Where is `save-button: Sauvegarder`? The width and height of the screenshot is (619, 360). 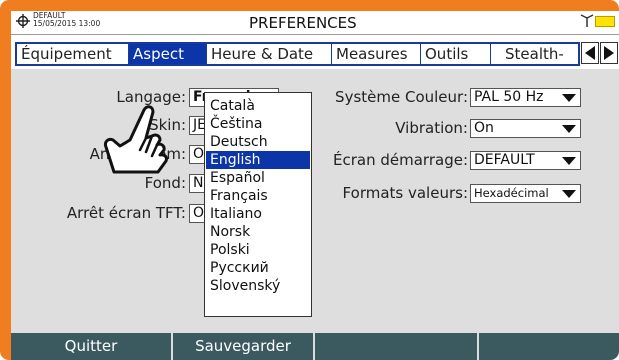 save-button: Sauvegarder is located at coordinates (244, 346).